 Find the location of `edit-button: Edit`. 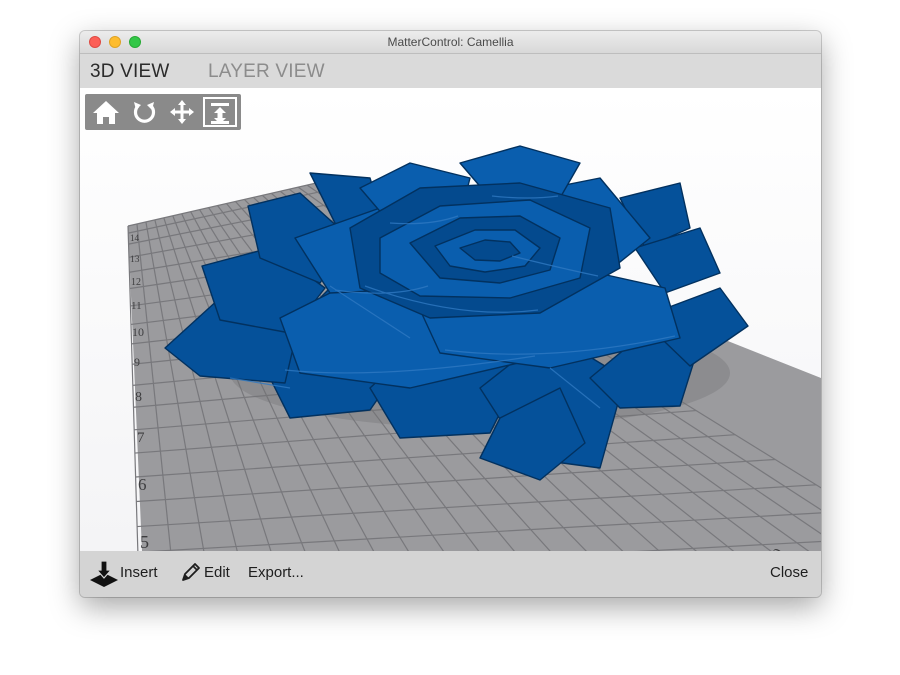

edit-button: Edit is located at coordinates (217, 572).